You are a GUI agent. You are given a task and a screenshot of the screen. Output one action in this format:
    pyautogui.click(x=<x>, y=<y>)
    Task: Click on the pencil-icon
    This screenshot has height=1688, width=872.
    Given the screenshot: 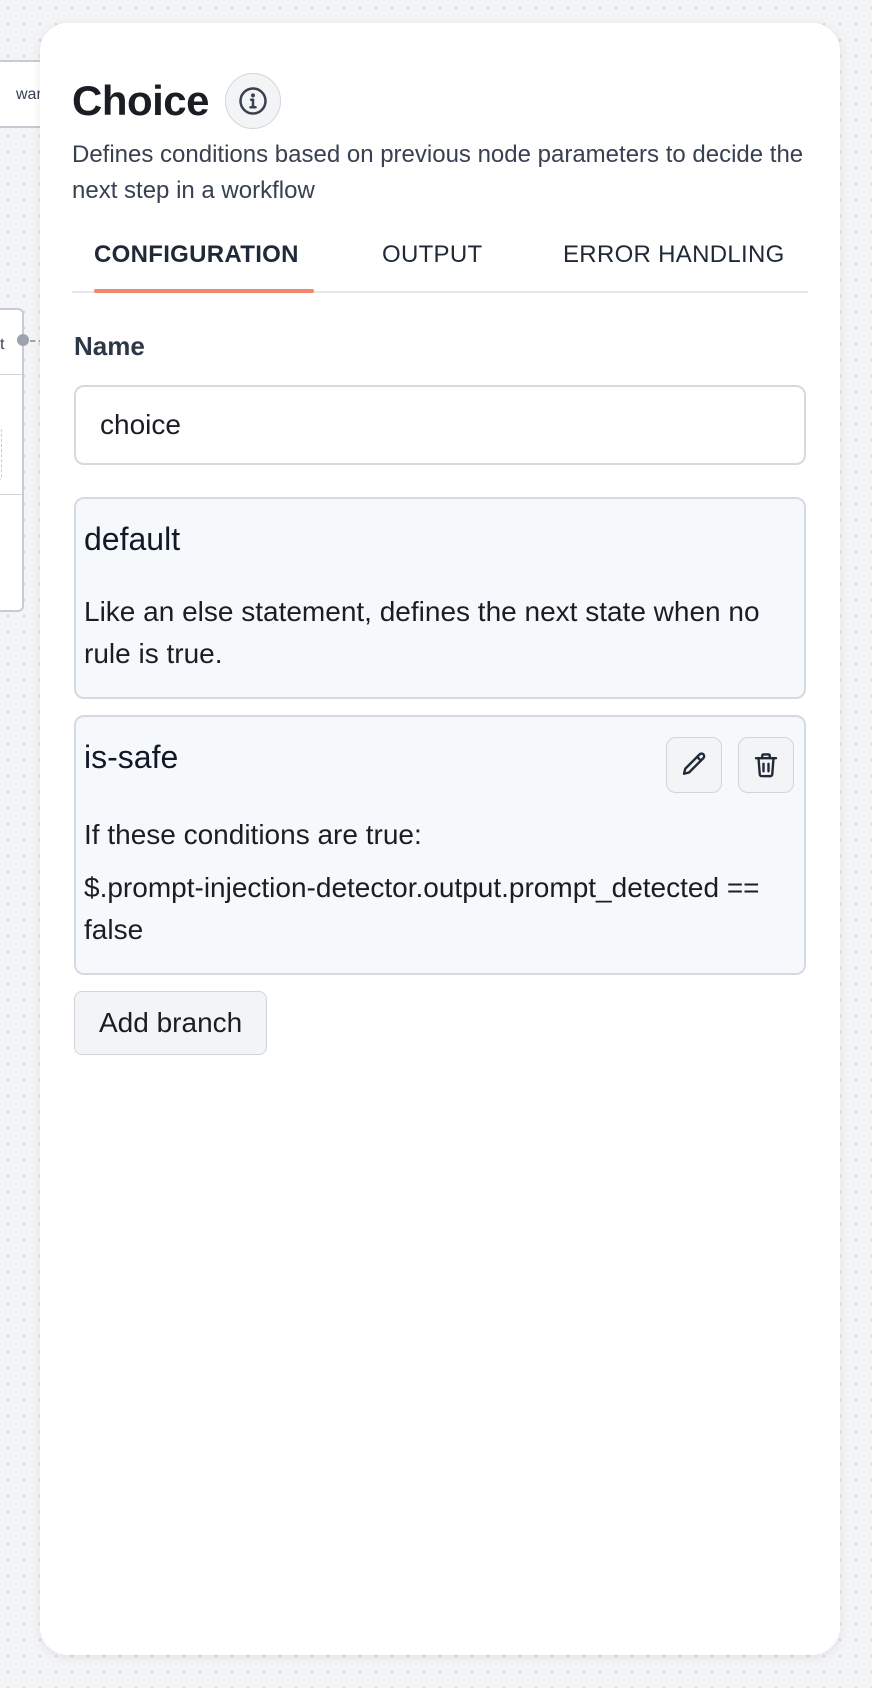 What is the action you would take?
    pyautogui.click(x=694, y=763)
    